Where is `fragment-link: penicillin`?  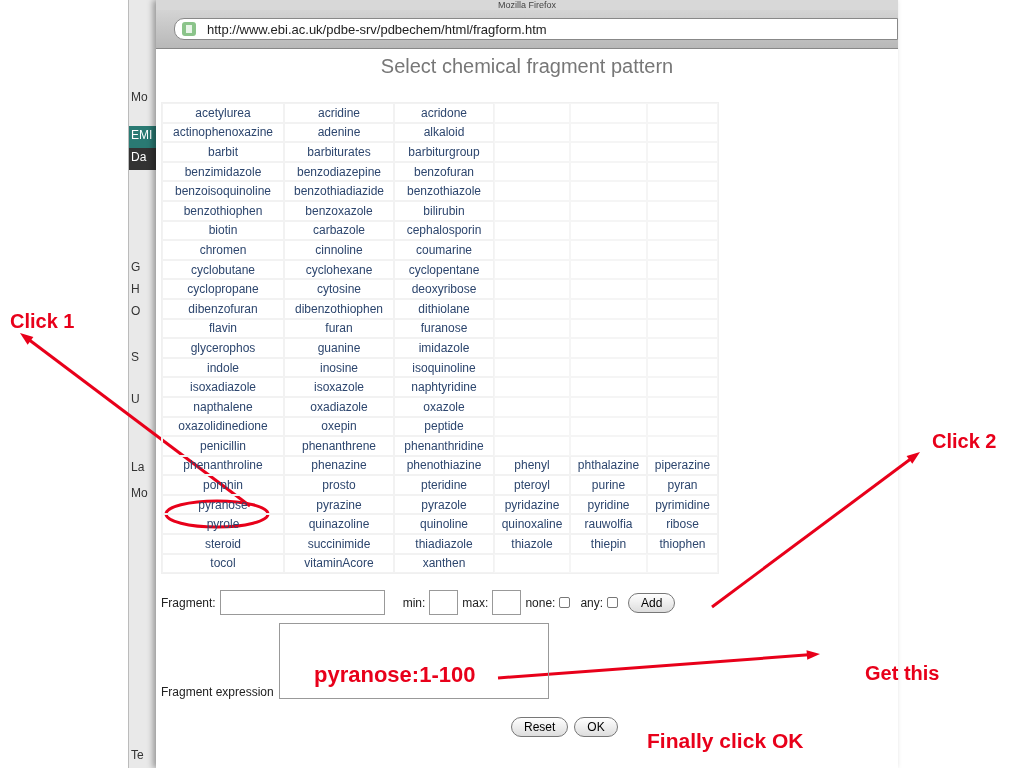
fragment-link: penicillin is located at coordinates (223, 446).